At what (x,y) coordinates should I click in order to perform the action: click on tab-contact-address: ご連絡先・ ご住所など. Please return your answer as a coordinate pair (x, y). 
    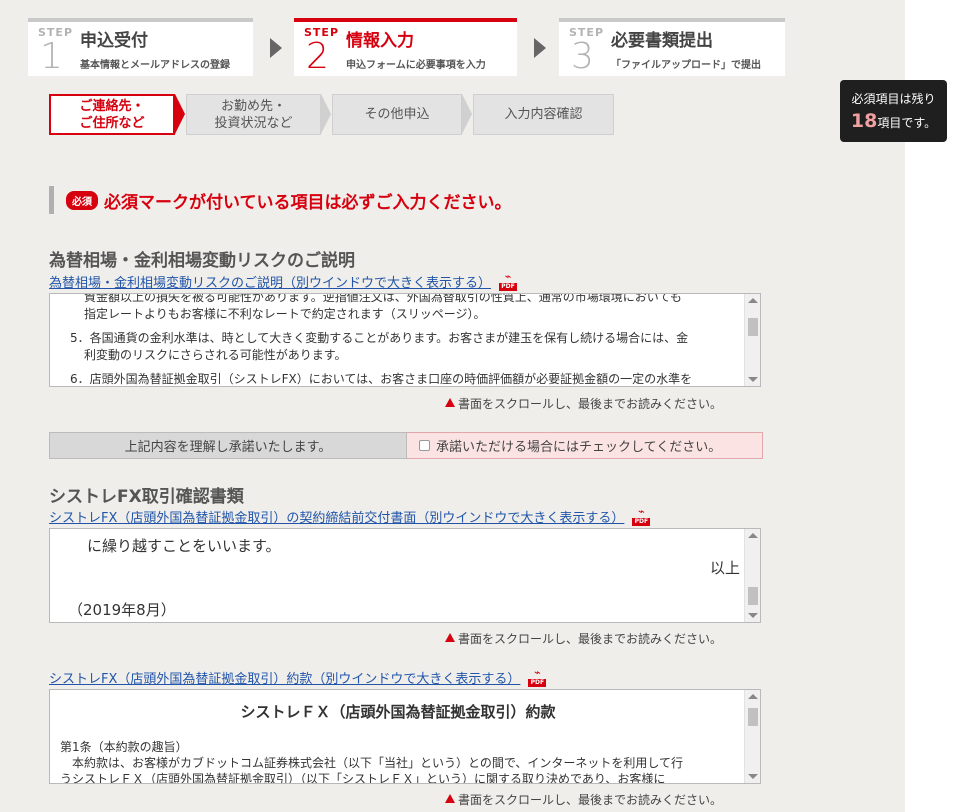
    Looking at the image, I should click on (112, 114).